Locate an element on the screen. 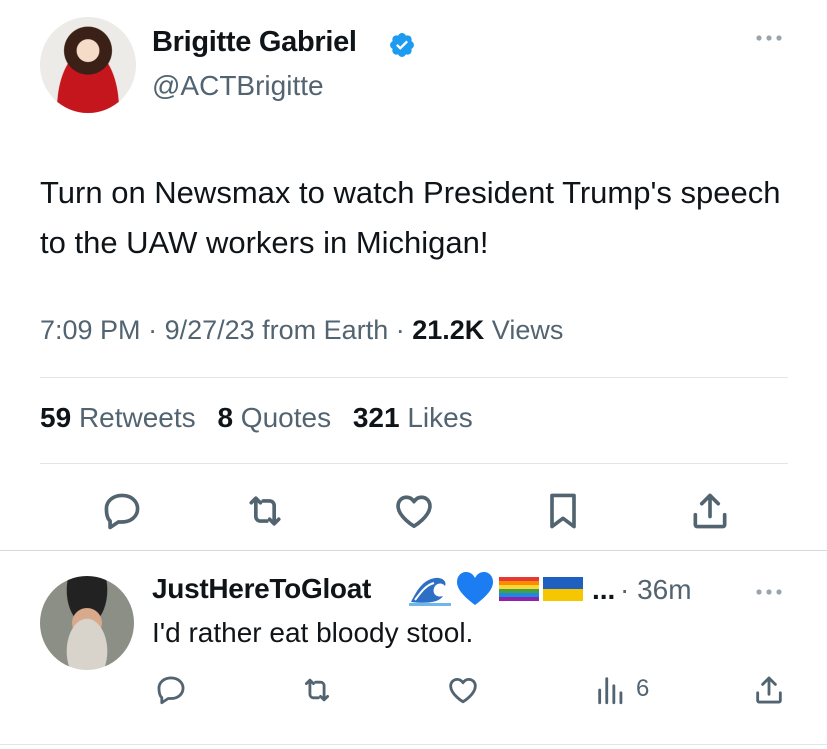 Image resolution: width=827 pixels, height=749 pixels. retweet-button is located at coordinates (265, 511).